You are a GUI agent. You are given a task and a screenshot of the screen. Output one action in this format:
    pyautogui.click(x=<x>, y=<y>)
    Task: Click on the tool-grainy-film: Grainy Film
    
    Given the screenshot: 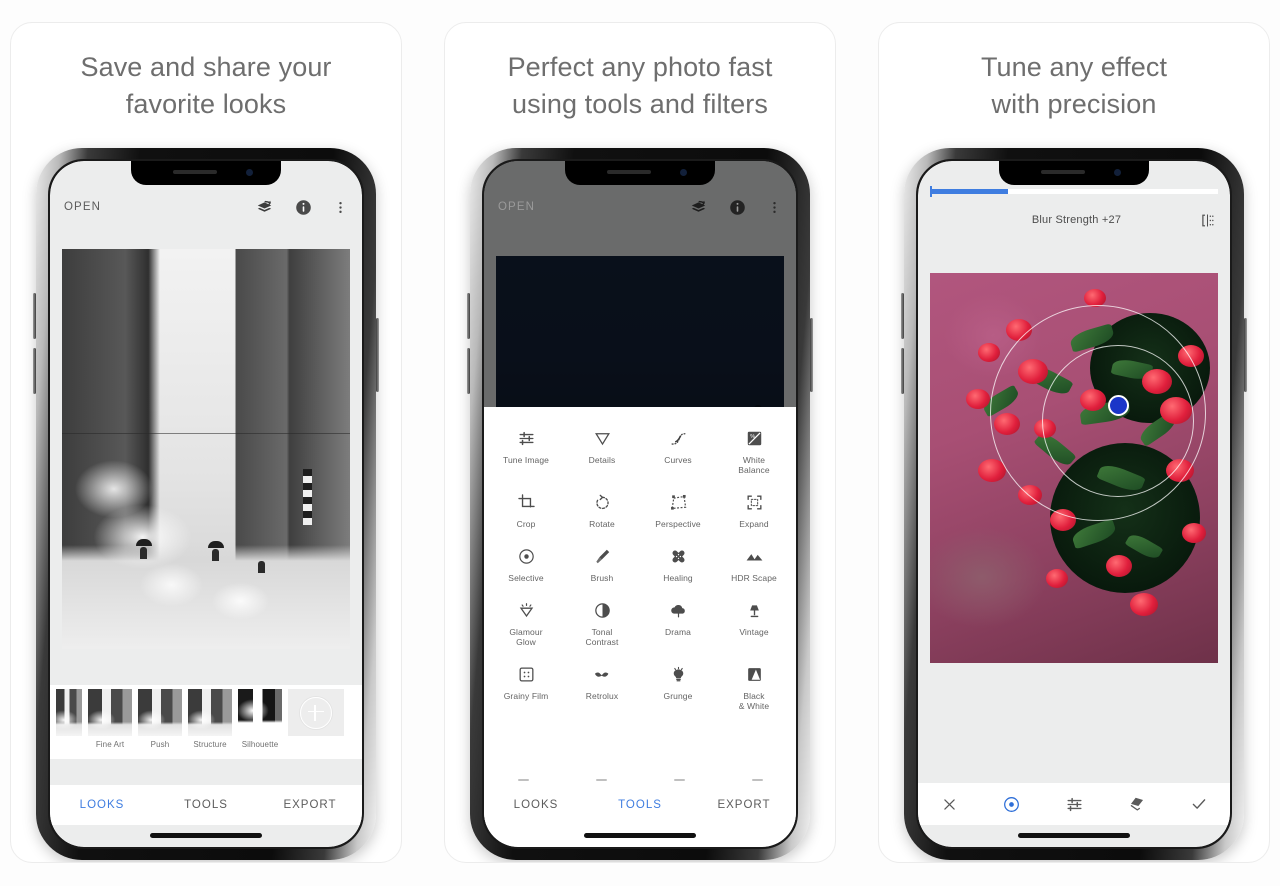 What is the action you would take?
    pyautogui.click(x=526, y=686)
    